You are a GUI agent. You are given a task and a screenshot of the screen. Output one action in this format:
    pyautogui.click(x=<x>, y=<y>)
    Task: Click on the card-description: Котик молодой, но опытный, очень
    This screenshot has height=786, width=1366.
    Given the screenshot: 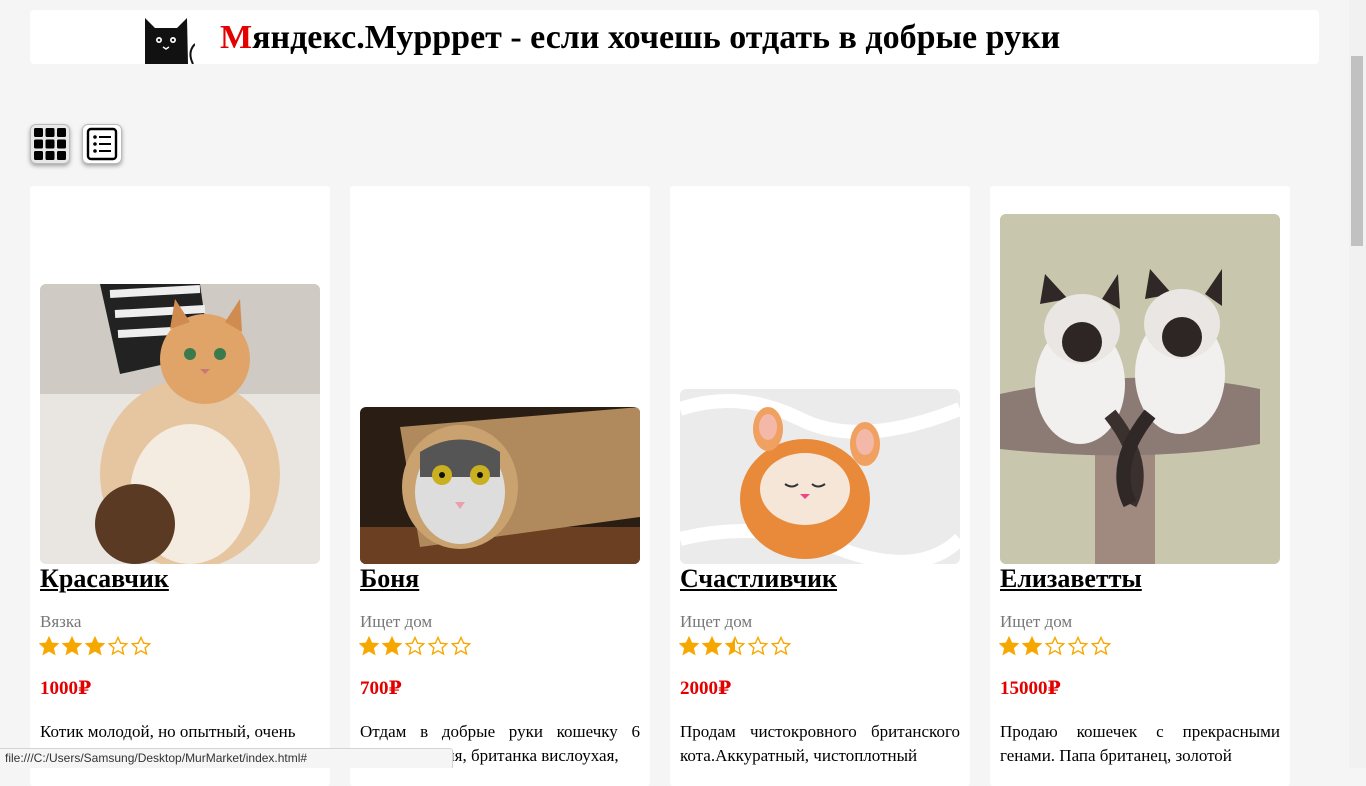 What is the action you would take?
    pyautogui.click(x=168, y=731)
    